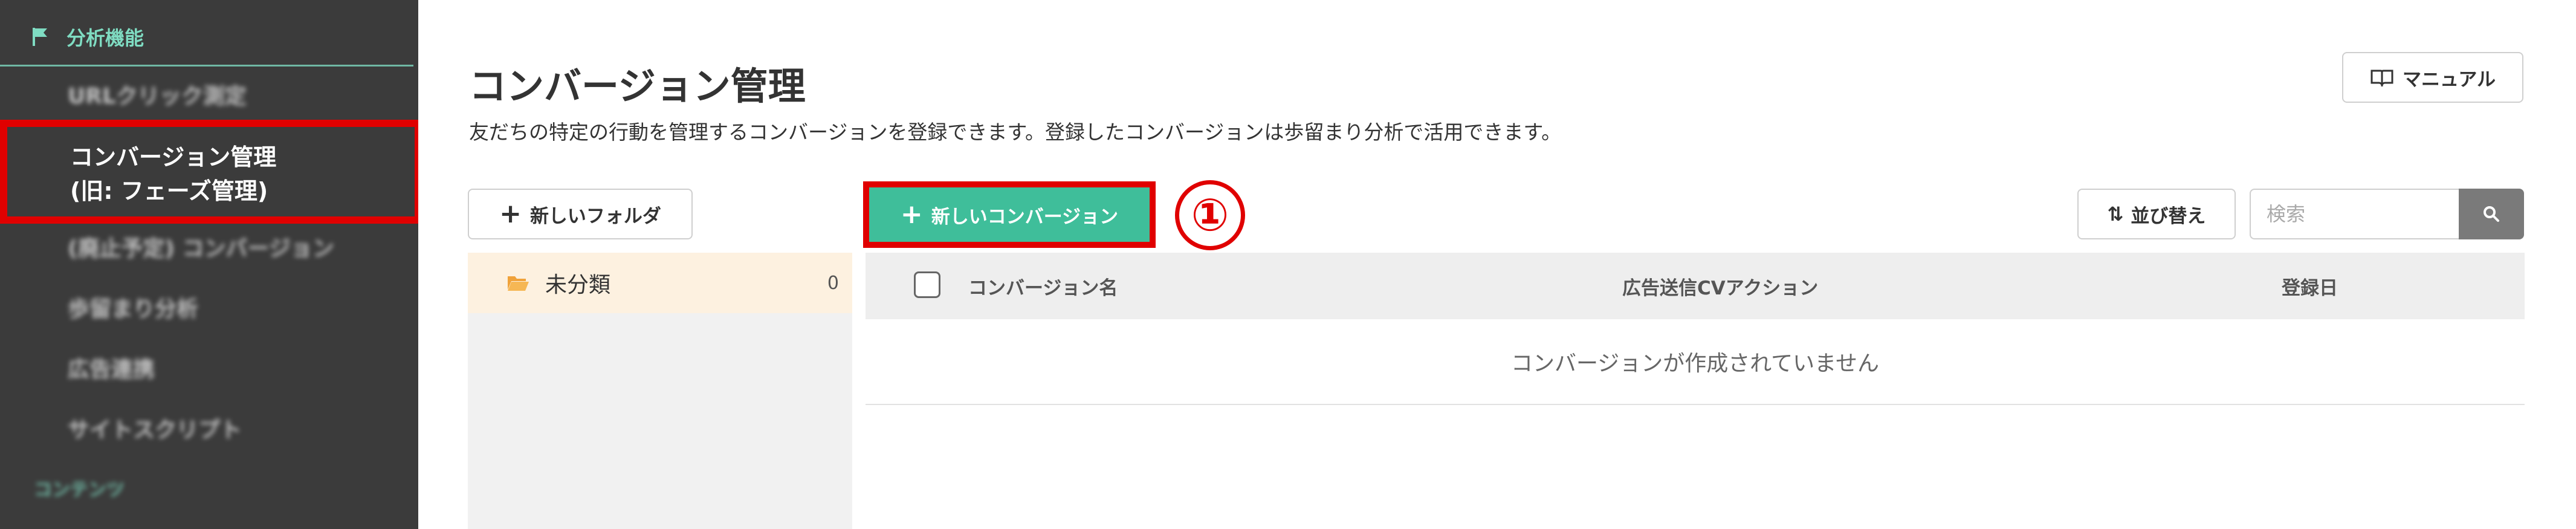 The height and width of the screenshot is (529, 2576). I want to click on flag-icon, so click(40, 36).